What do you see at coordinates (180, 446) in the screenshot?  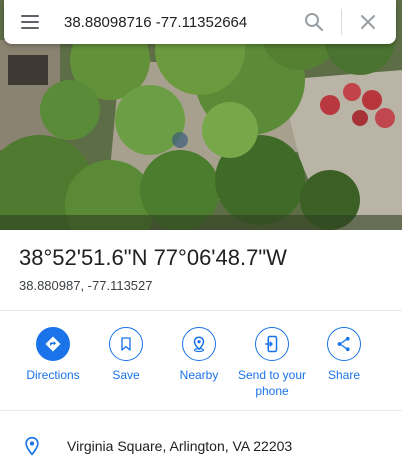 I see `address-text: Virginia Square, Arlington, VA 22203` at bounding box center [180, 446].